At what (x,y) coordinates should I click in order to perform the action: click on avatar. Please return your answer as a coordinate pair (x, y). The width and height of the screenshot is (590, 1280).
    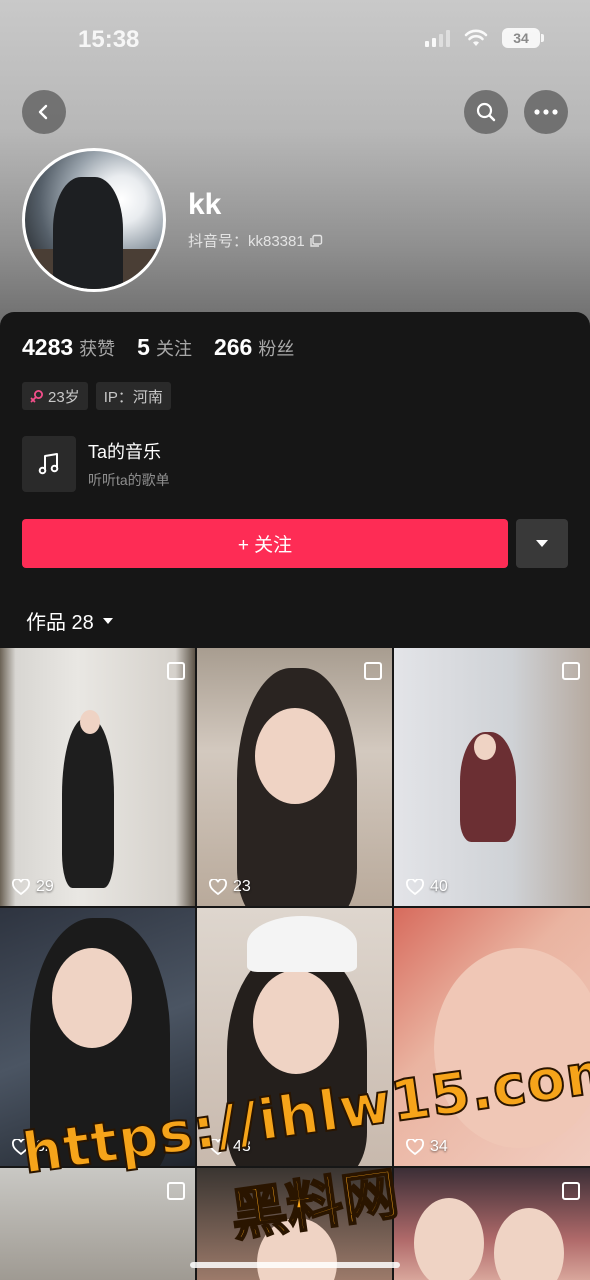
    Looking at the image, I should click on (94, 220).